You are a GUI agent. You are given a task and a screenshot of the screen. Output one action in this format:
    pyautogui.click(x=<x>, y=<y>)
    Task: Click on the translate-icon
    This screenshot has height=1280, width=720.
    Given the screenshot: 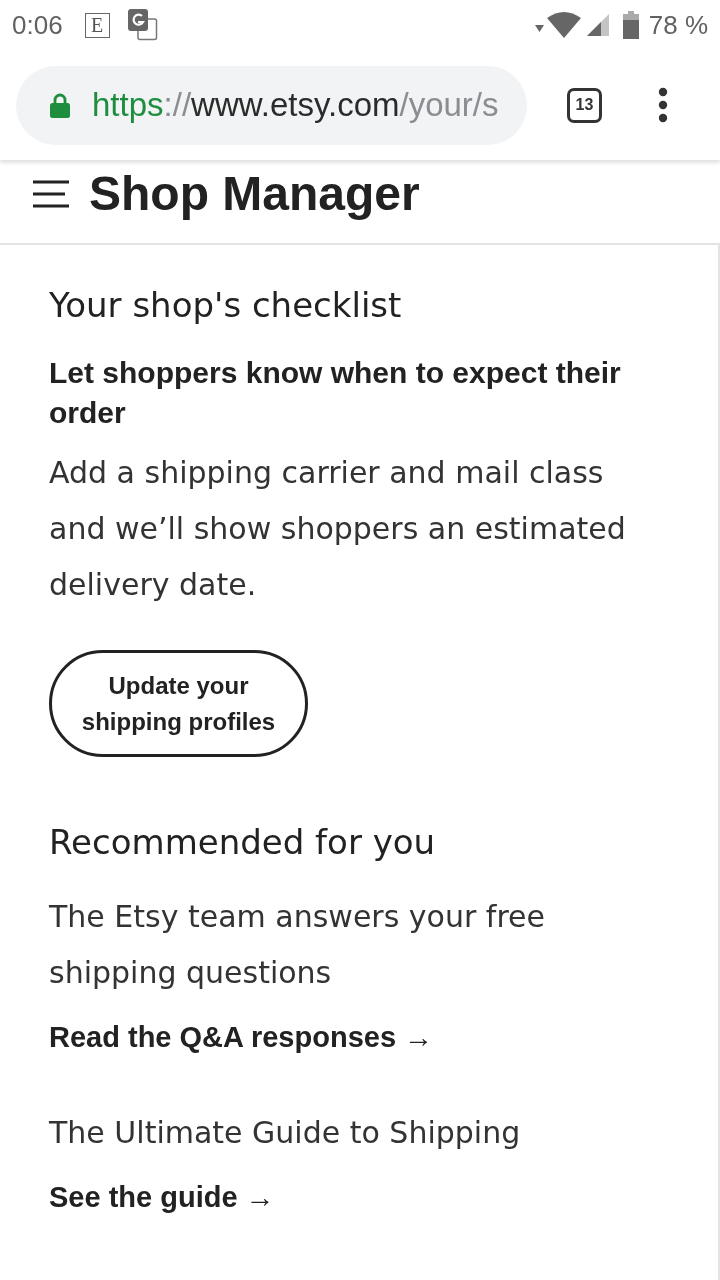 What is the action you would take?
    pyautogui.click(x=142, y=25)
    